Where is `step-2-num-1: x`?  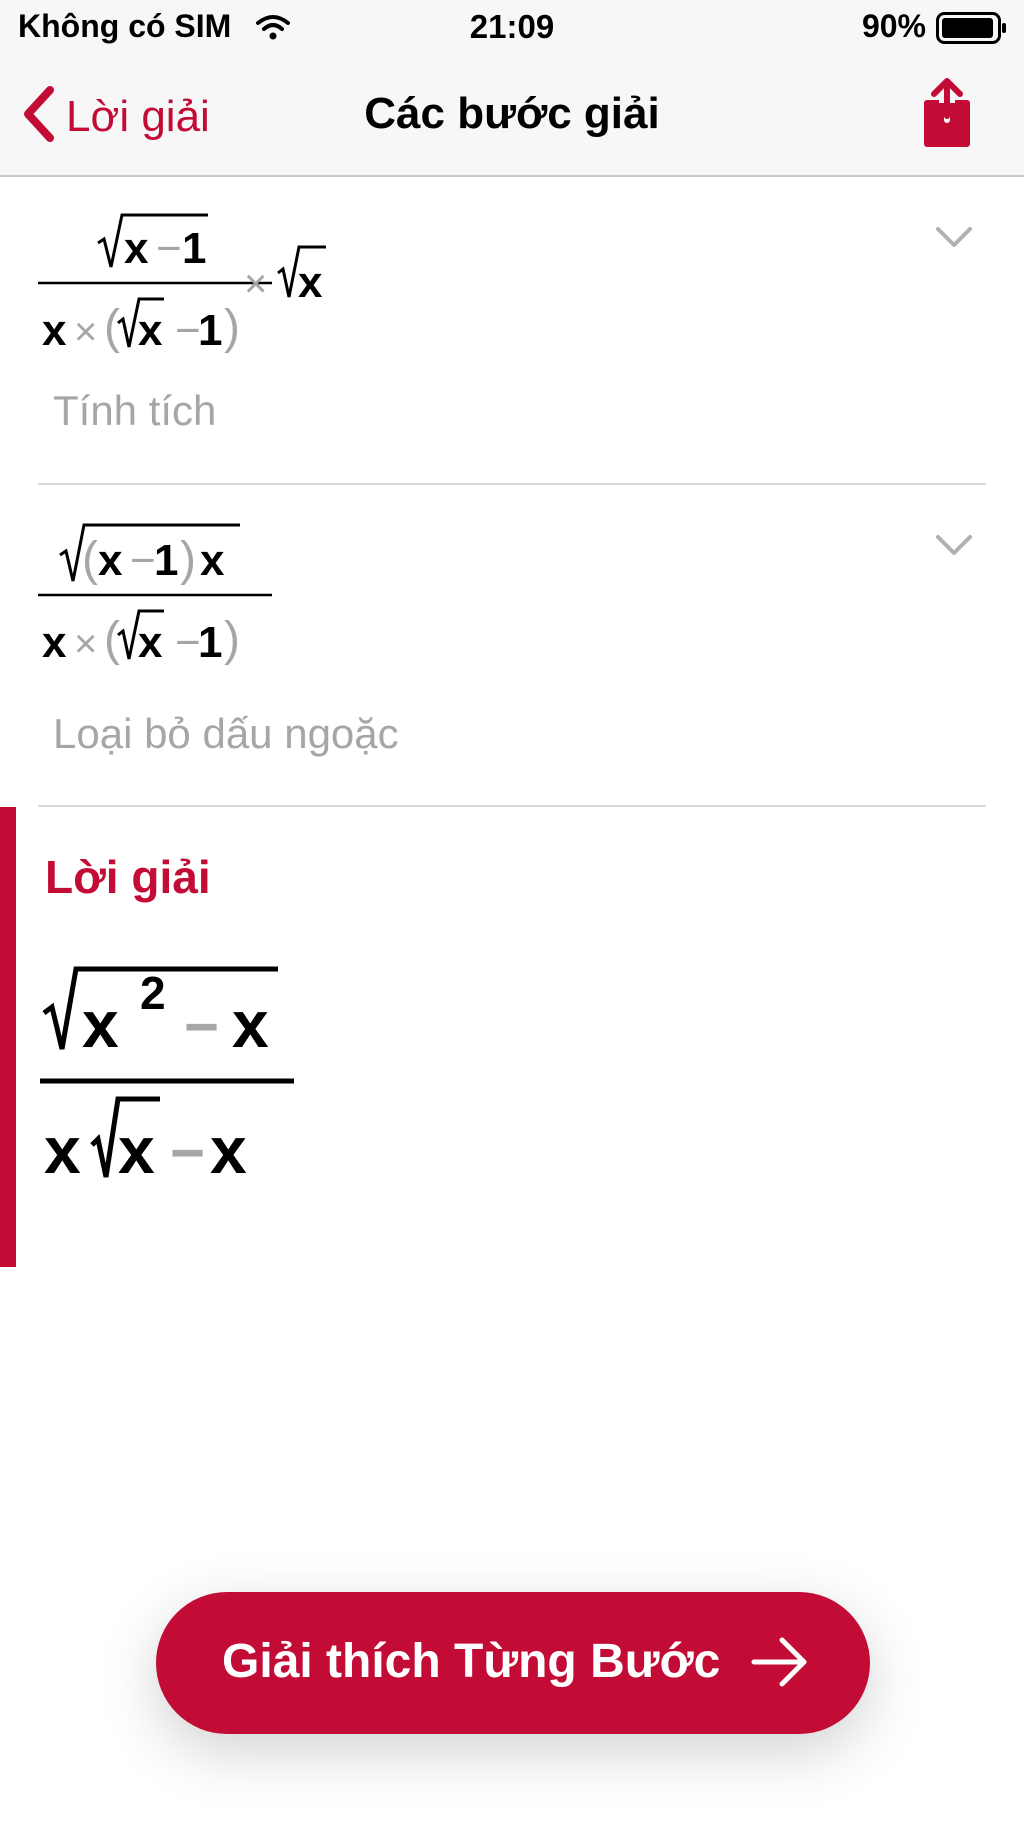 step-2-num-1: x is located at coordinates (110, 560).